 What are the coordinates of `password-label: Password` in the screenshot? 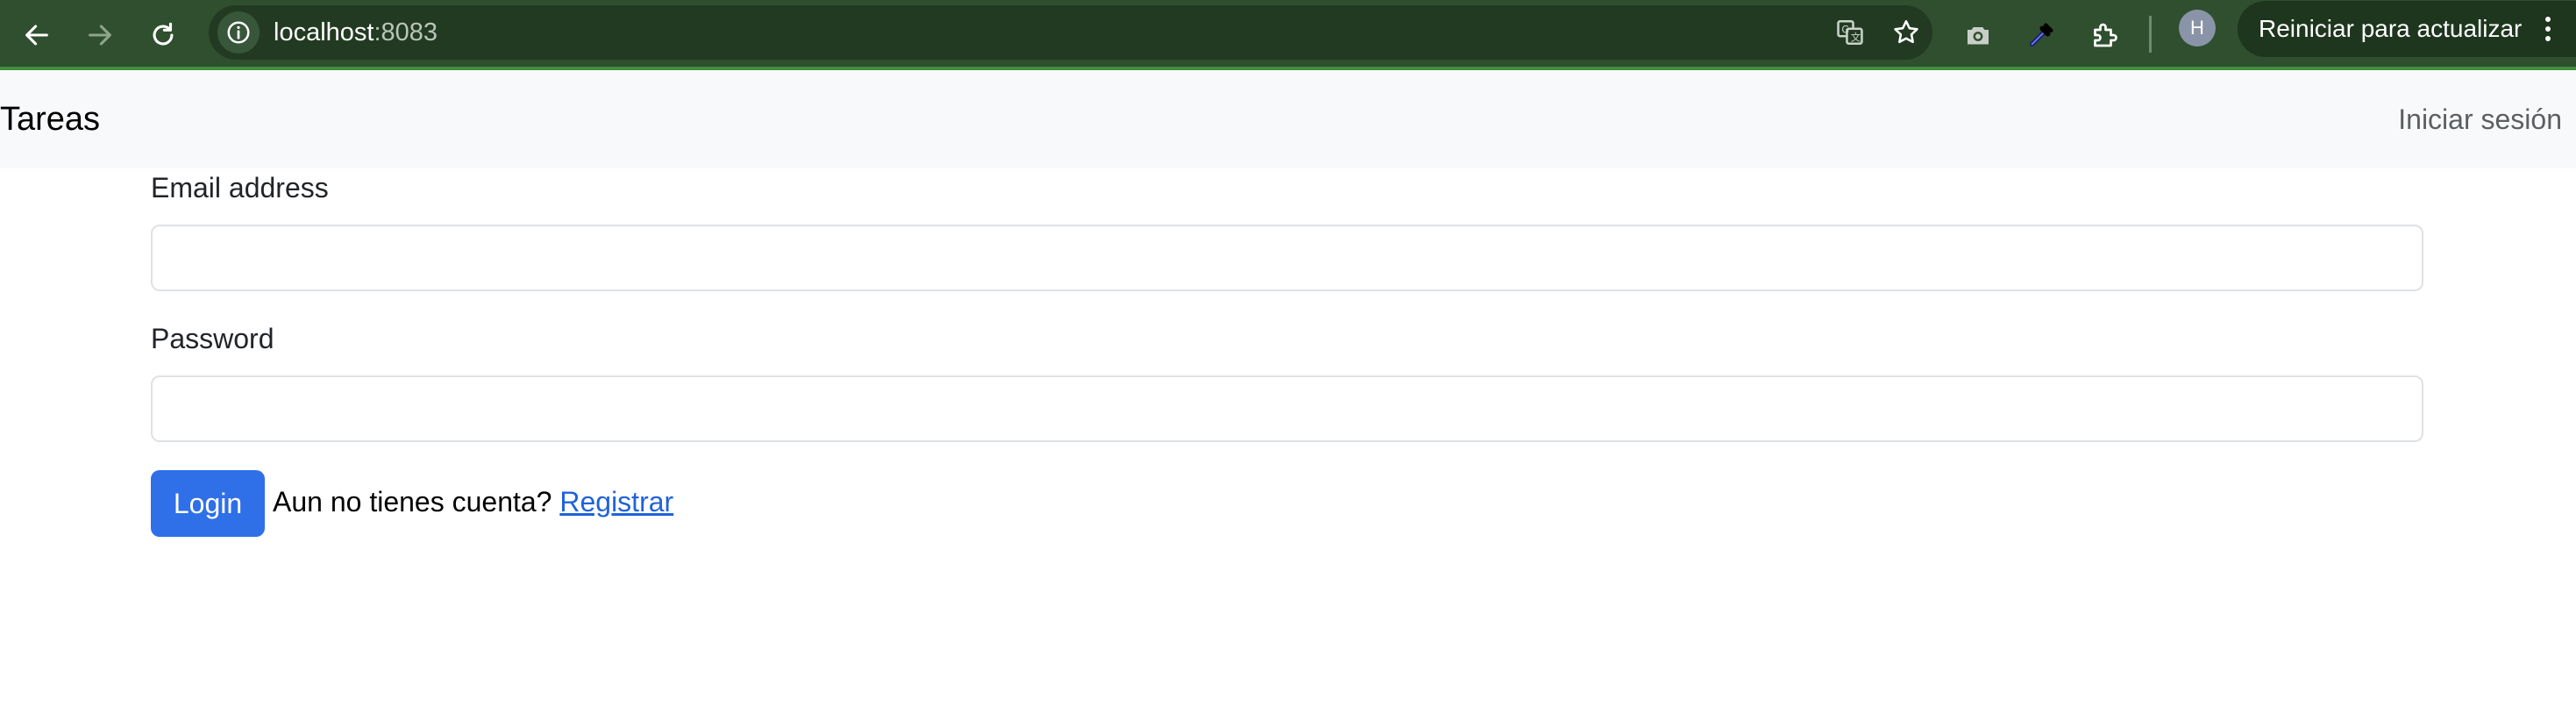 It's located at (212, 338).